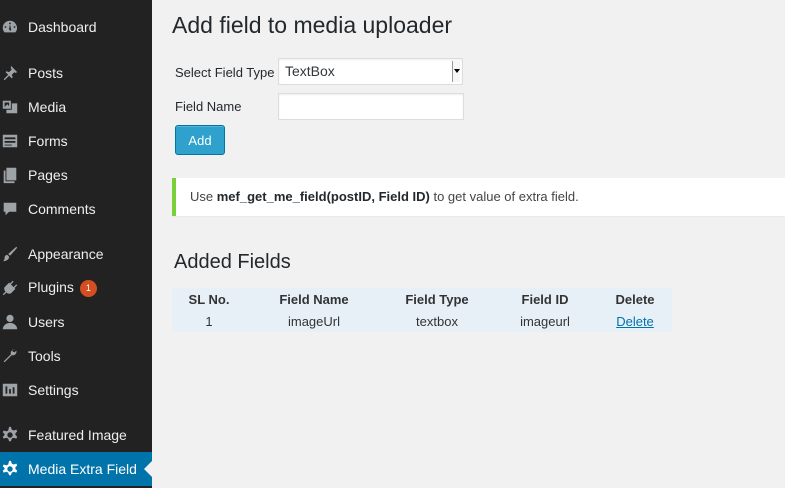 The height and width of the screenshot is (488, 785). Describe the element at coordinates (10, 390) in the screenshot. I see `settings-icon` at that location.